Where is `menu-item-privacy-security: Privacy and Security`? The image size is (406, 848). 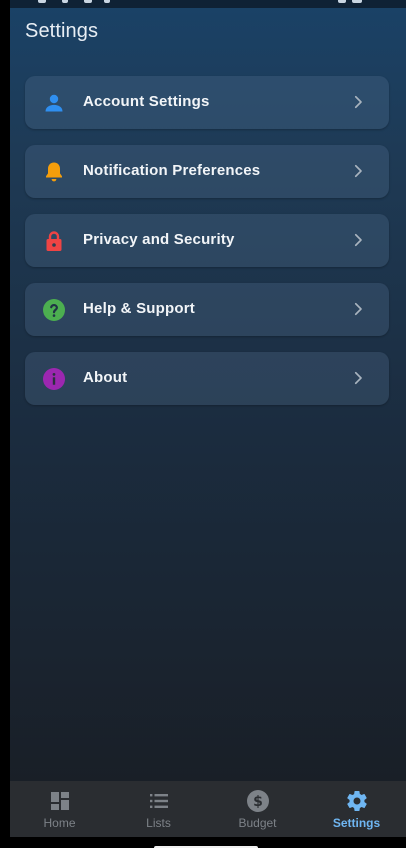
menu-item-privacy-security: Privacy and Security is located at coordinates (207, 240).